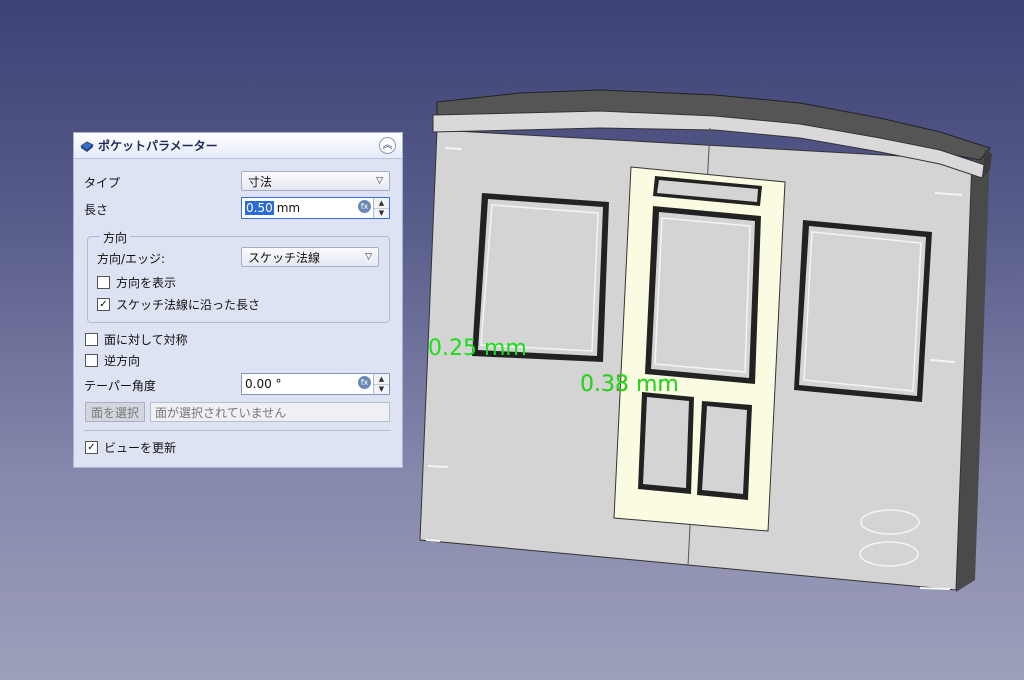  I want to click on length-input: 0.50 mm fx ▲ ▼, so click(315, 208).